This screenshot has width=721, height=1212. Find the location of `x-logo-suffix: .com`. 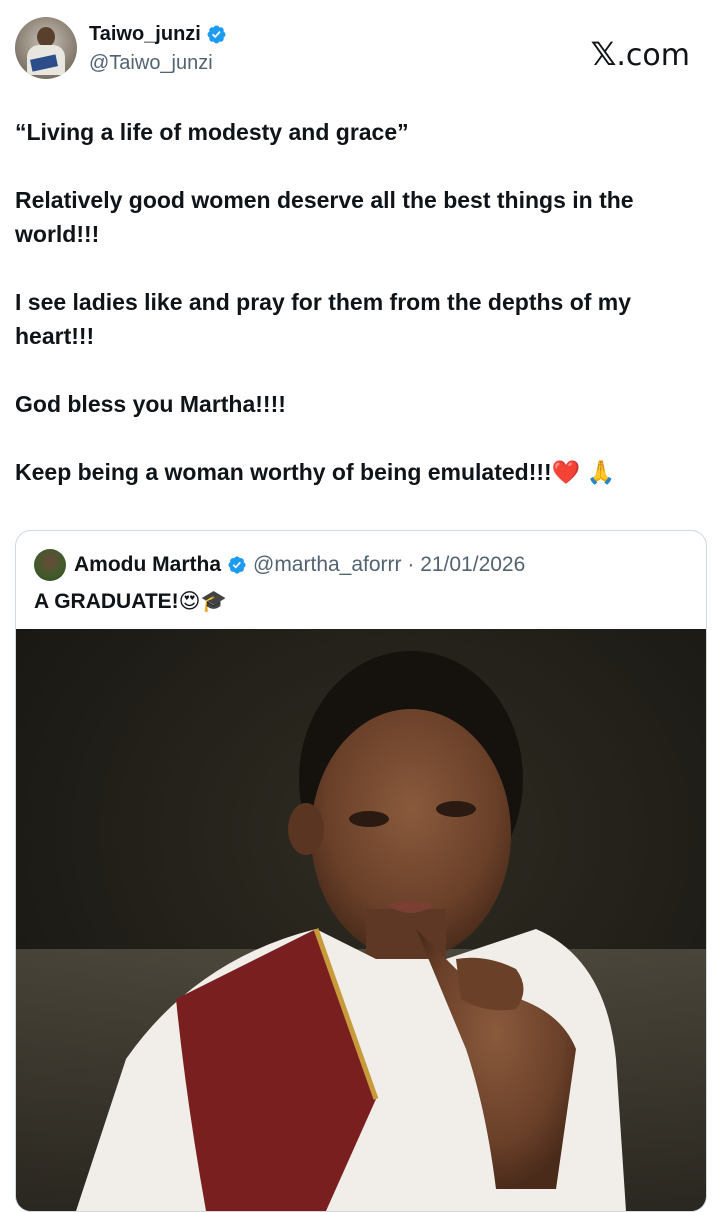

x-logo-suffix: .com is located at coordinates (653, 55).